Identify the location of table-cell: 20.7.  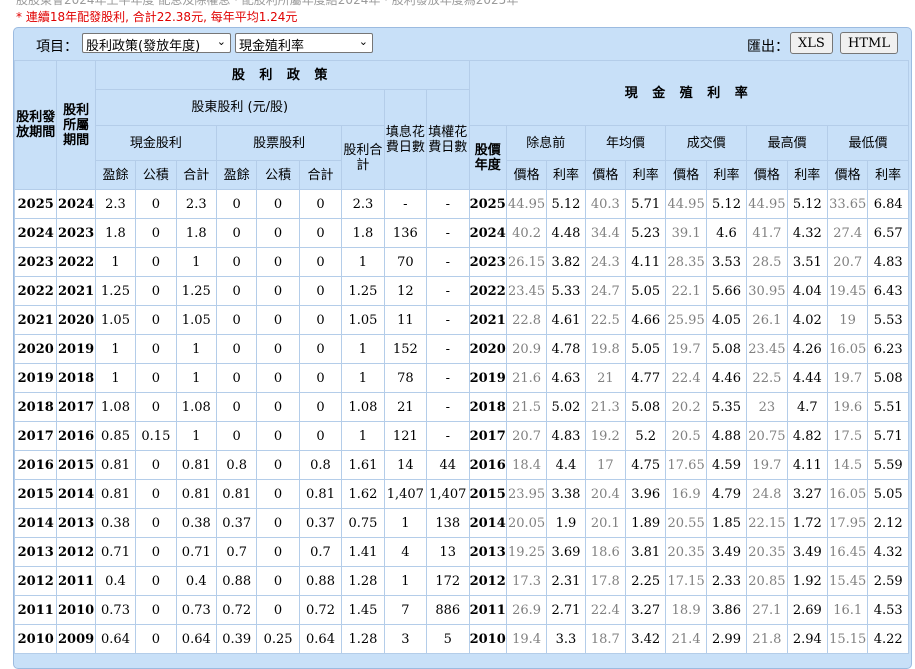
(847, 262).